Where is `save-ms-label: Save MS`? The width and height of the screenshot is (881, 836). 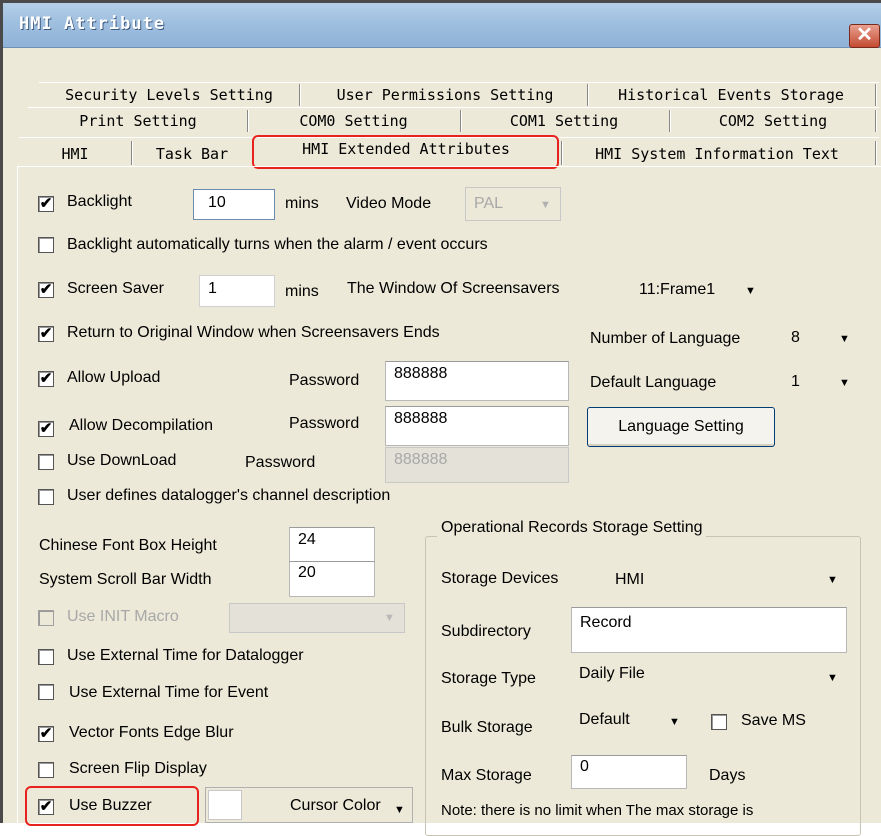
save-ms-label: Save MS is located at coordinates (773, 720).